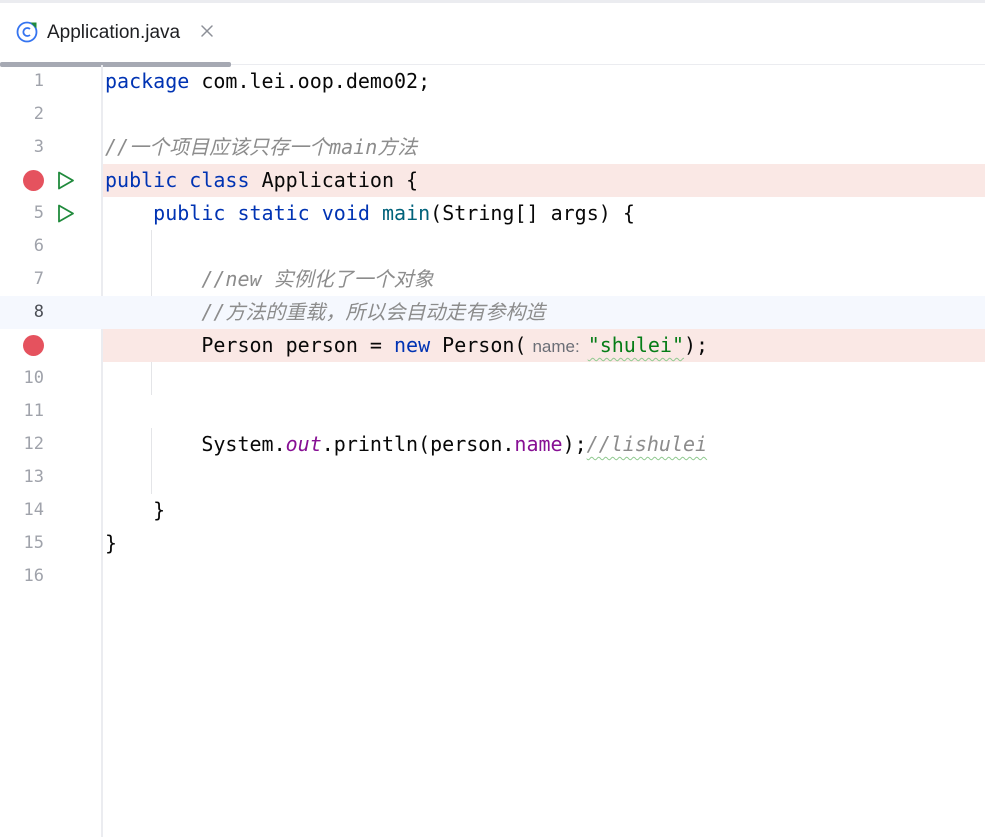  I want to click on field-name: name, so click(538, 444).